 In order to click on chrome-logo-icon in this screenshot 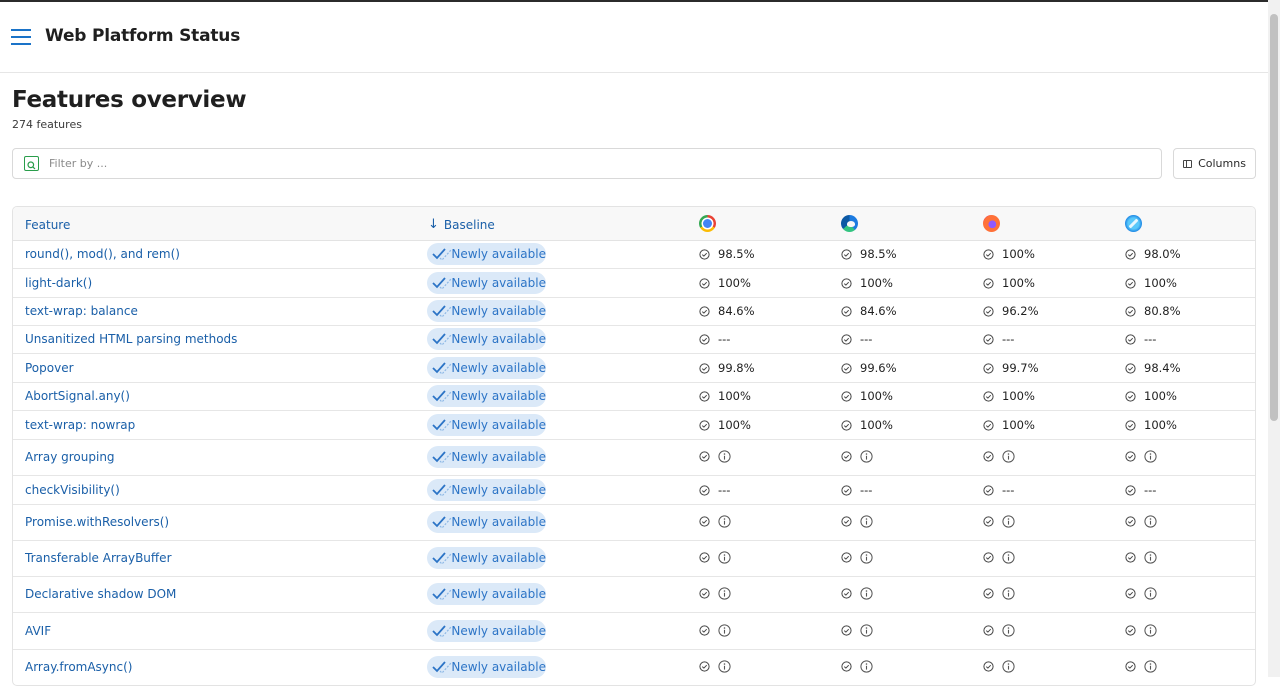, I will do `click(707, 223)`.